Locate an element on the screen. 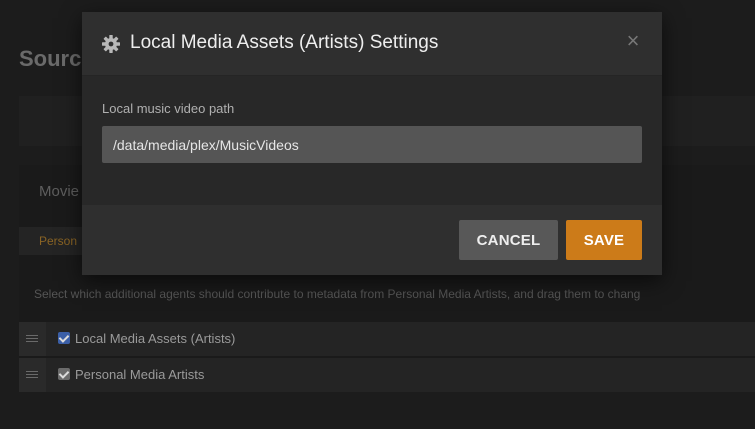  modal-footer: CANCEL SAVE is located at coordinates (372, 240).